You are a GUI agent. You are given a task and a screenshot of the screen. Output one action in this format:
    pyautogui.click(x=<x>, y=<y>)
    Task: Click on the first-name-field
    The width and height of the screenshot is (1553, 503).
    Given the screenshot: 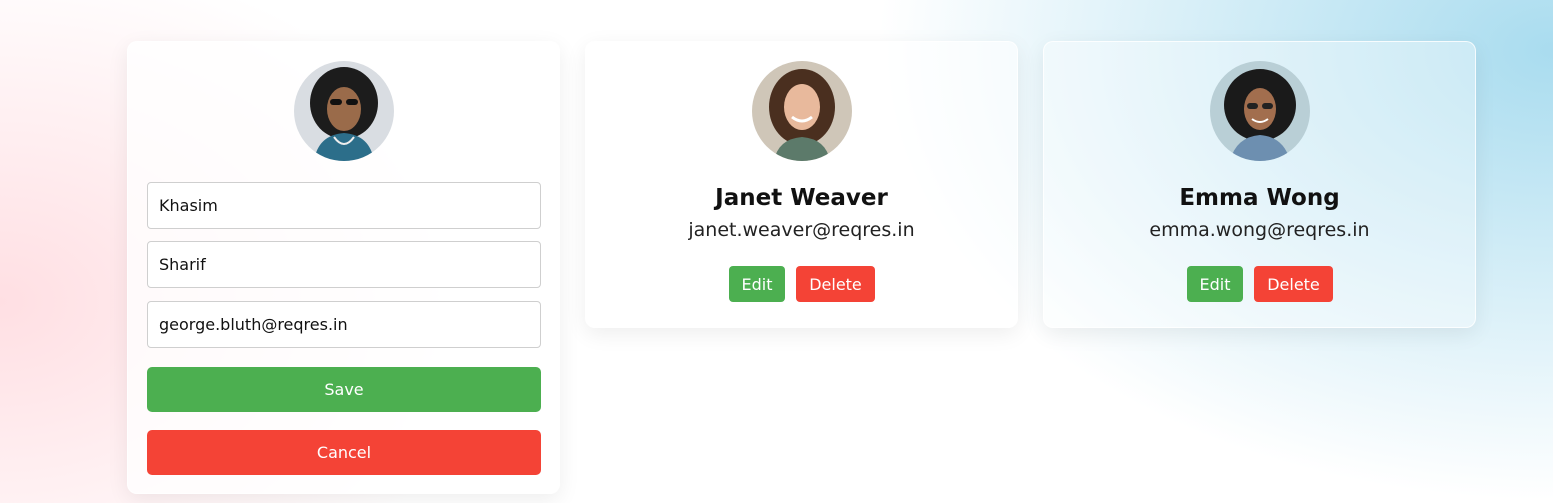 What is the action you would take?
    pyautogui.click(x=344, y=205)
    